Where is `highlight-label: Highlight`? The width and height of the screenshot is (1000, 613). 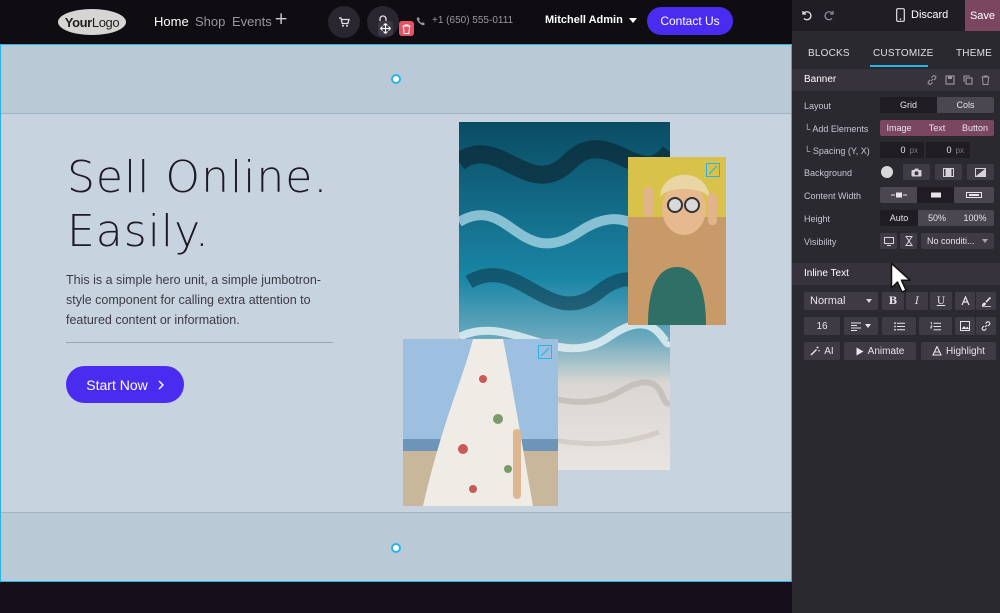 highlight-label: Highlight is located at coordinates (965, 351).